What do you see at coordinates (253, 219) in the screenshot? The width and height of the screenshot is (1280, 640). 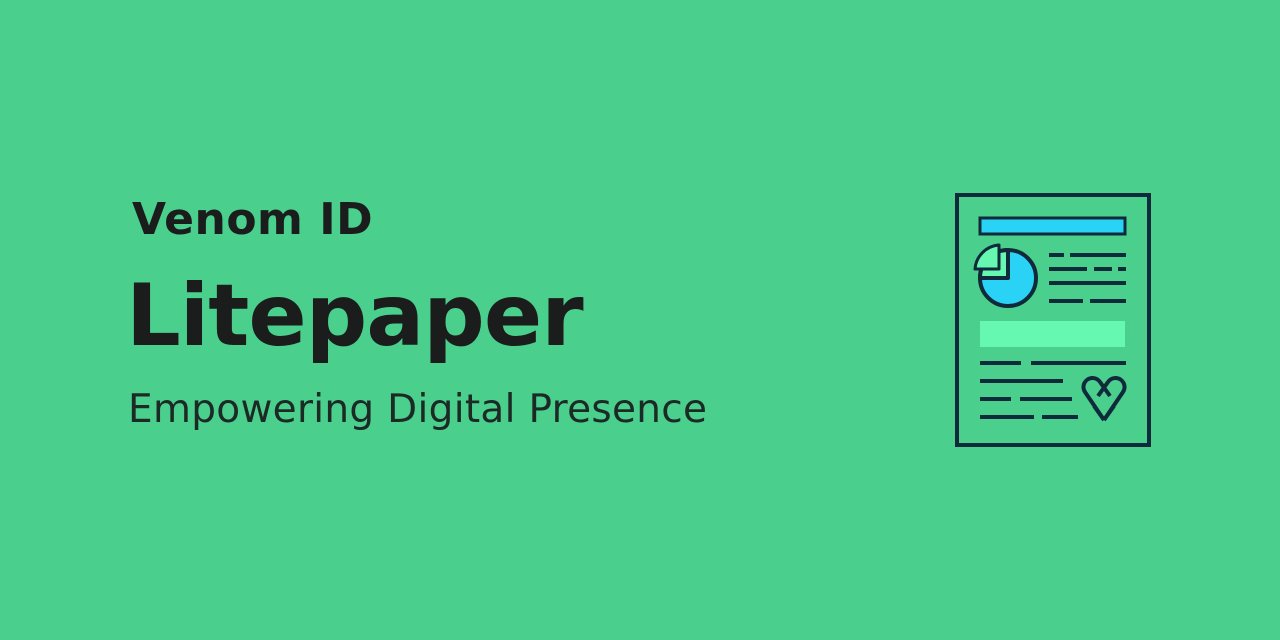 I see `brand-name: Venom ID` at bounding box center [253, 219].